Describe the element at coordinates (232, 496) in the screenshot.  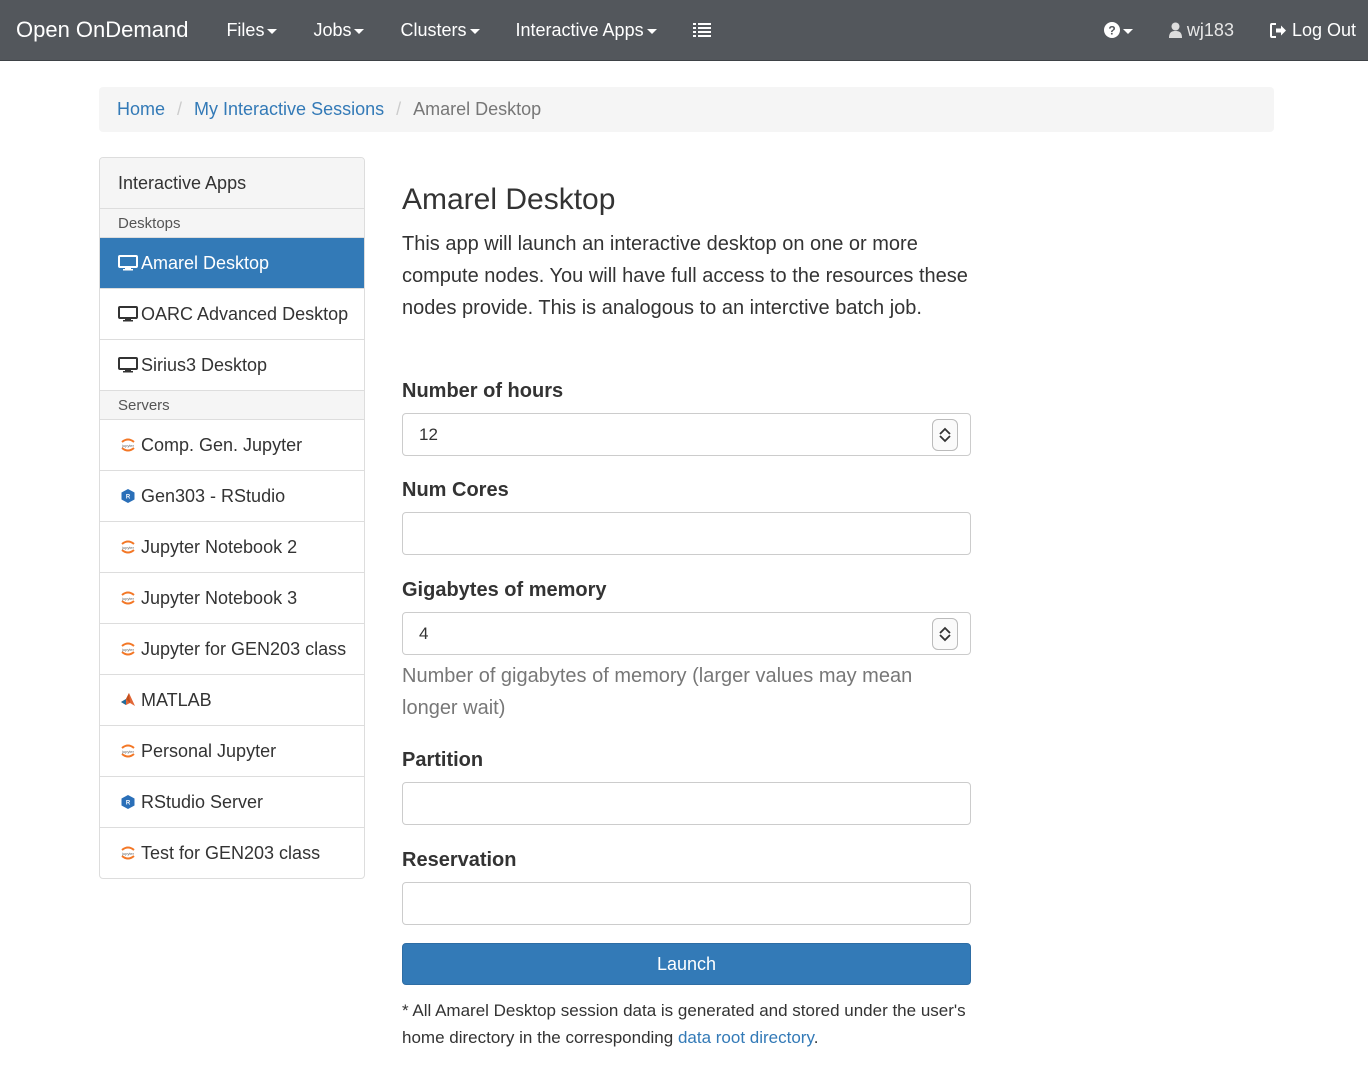
I see `sidebar-item-gen303-rstudio: R Gen303 - RStudio` at that location.